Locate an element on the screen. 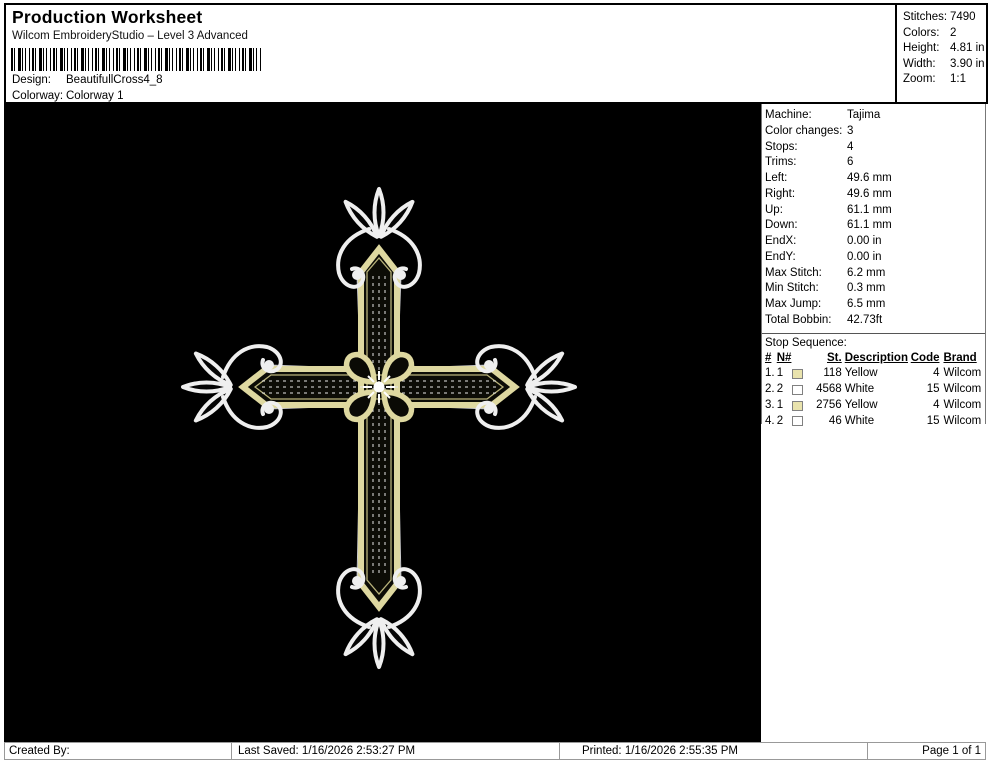 The width and height of the screenshot is (990, 762). machine-row: Left: 49.6 mm is located at coordinates (828, 178).